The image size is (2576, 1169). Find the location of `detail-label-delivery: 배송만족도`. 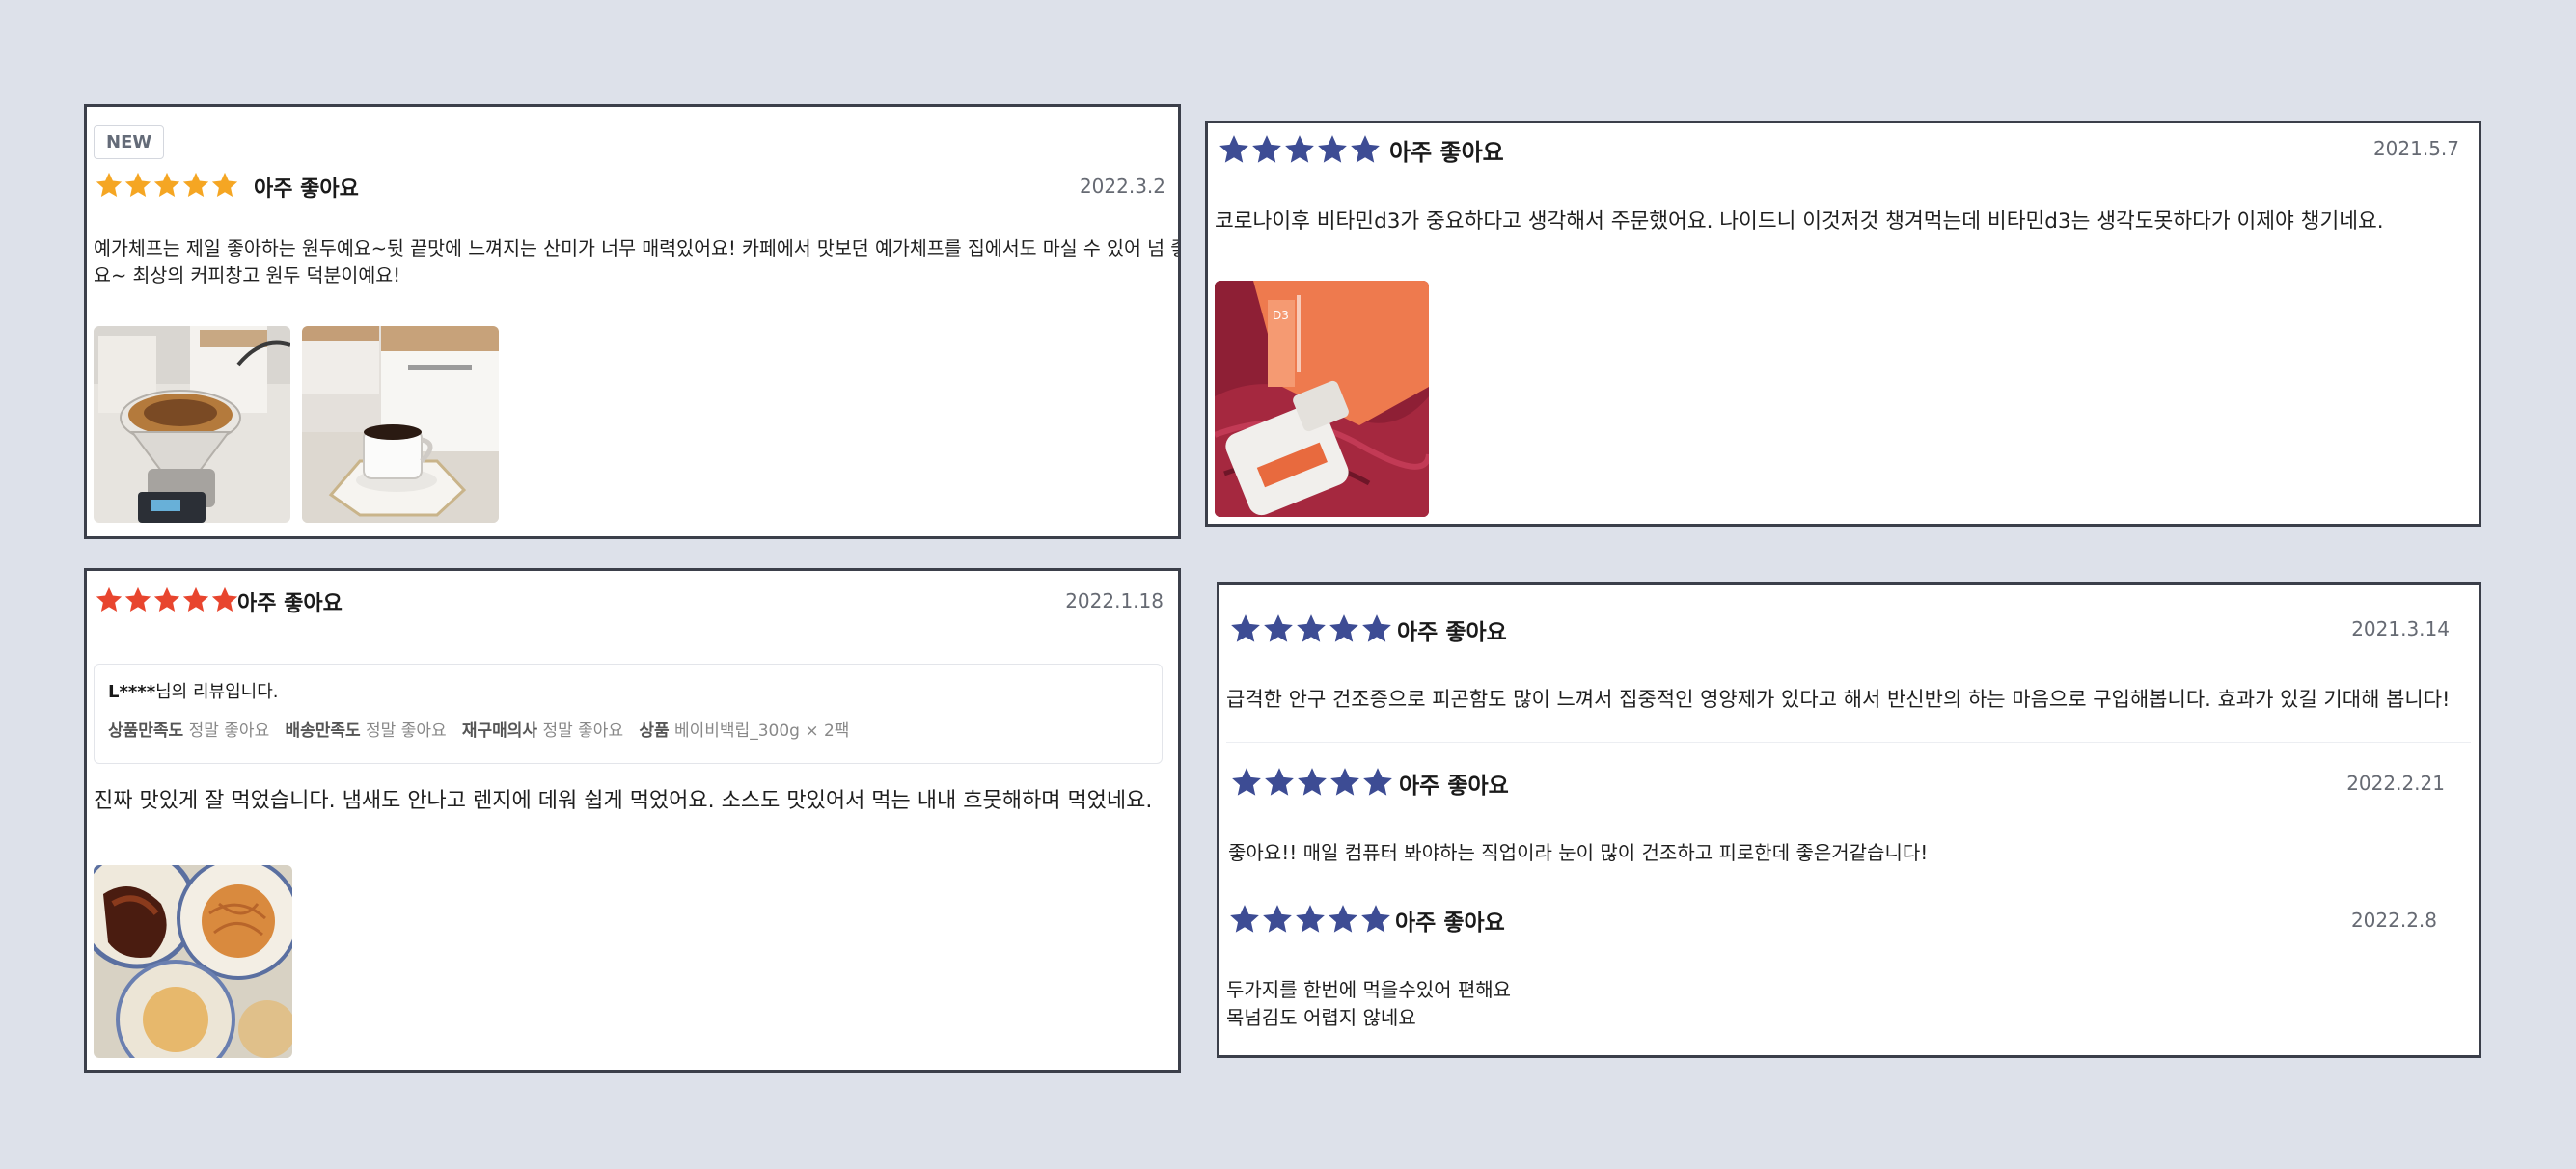

detail-label-delivery: 배송만족도 is located at coordinates (323, 731).